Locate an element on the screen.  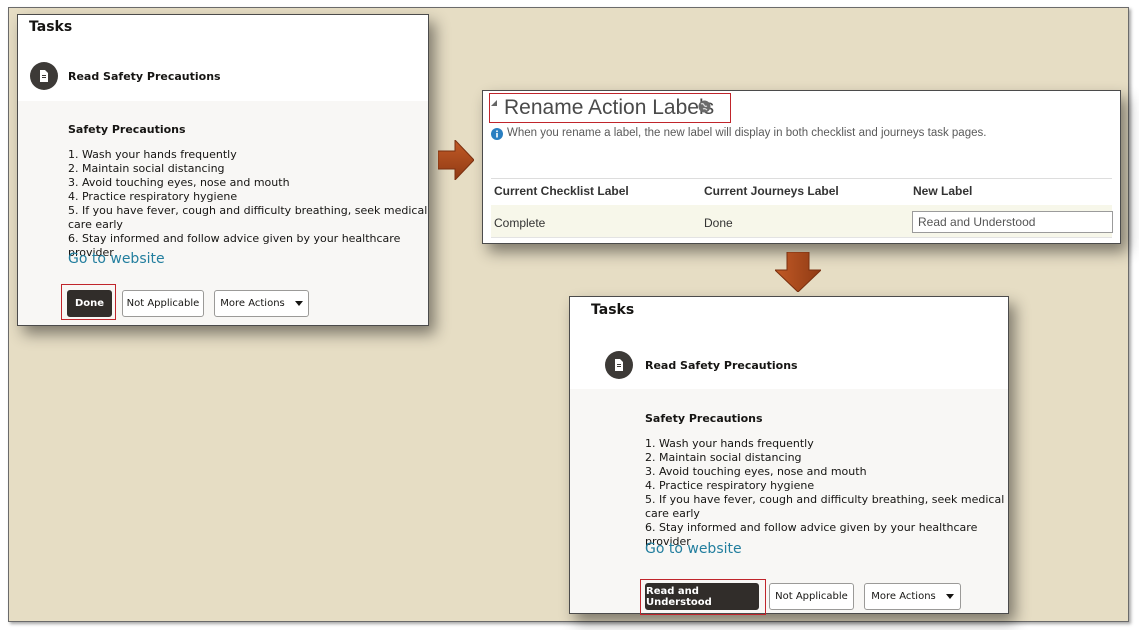
info-icon is located at coordinates (497, 134).